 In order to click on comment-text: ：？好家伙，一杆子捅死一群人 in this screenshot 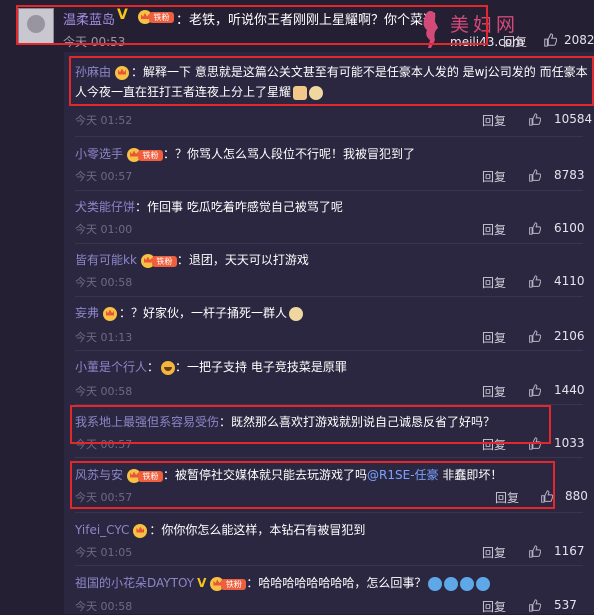, I will do `click(203, 313)`.